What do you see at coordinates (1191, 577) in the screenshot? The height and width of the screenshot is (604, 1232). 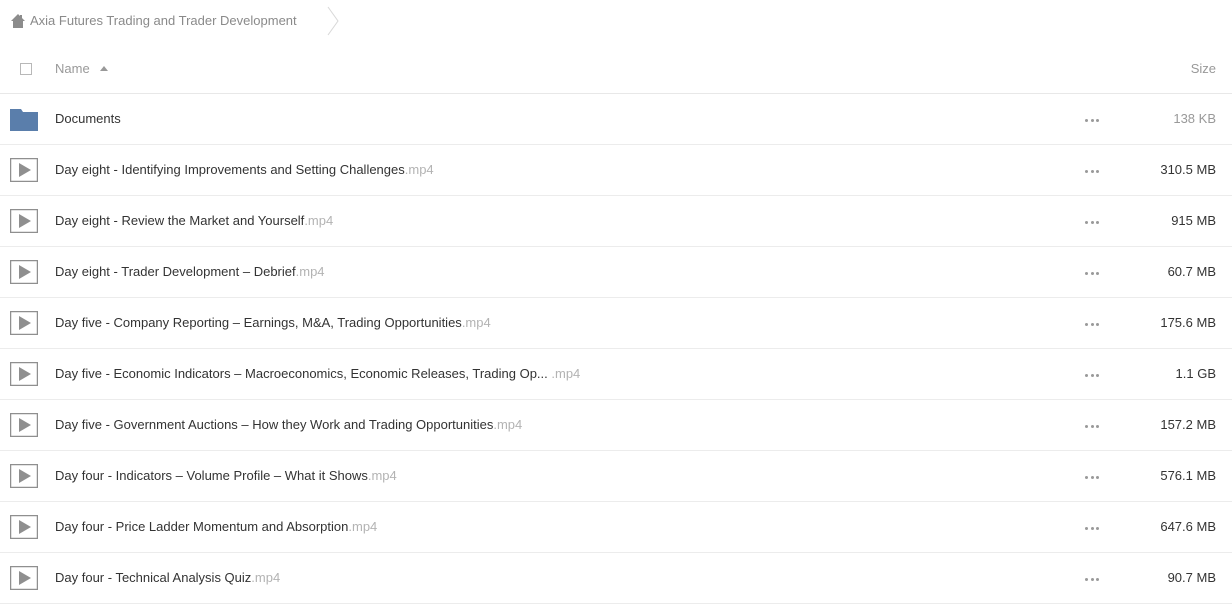 I see `file-size: 90.7 MB` at bounding box center [1191, 577].